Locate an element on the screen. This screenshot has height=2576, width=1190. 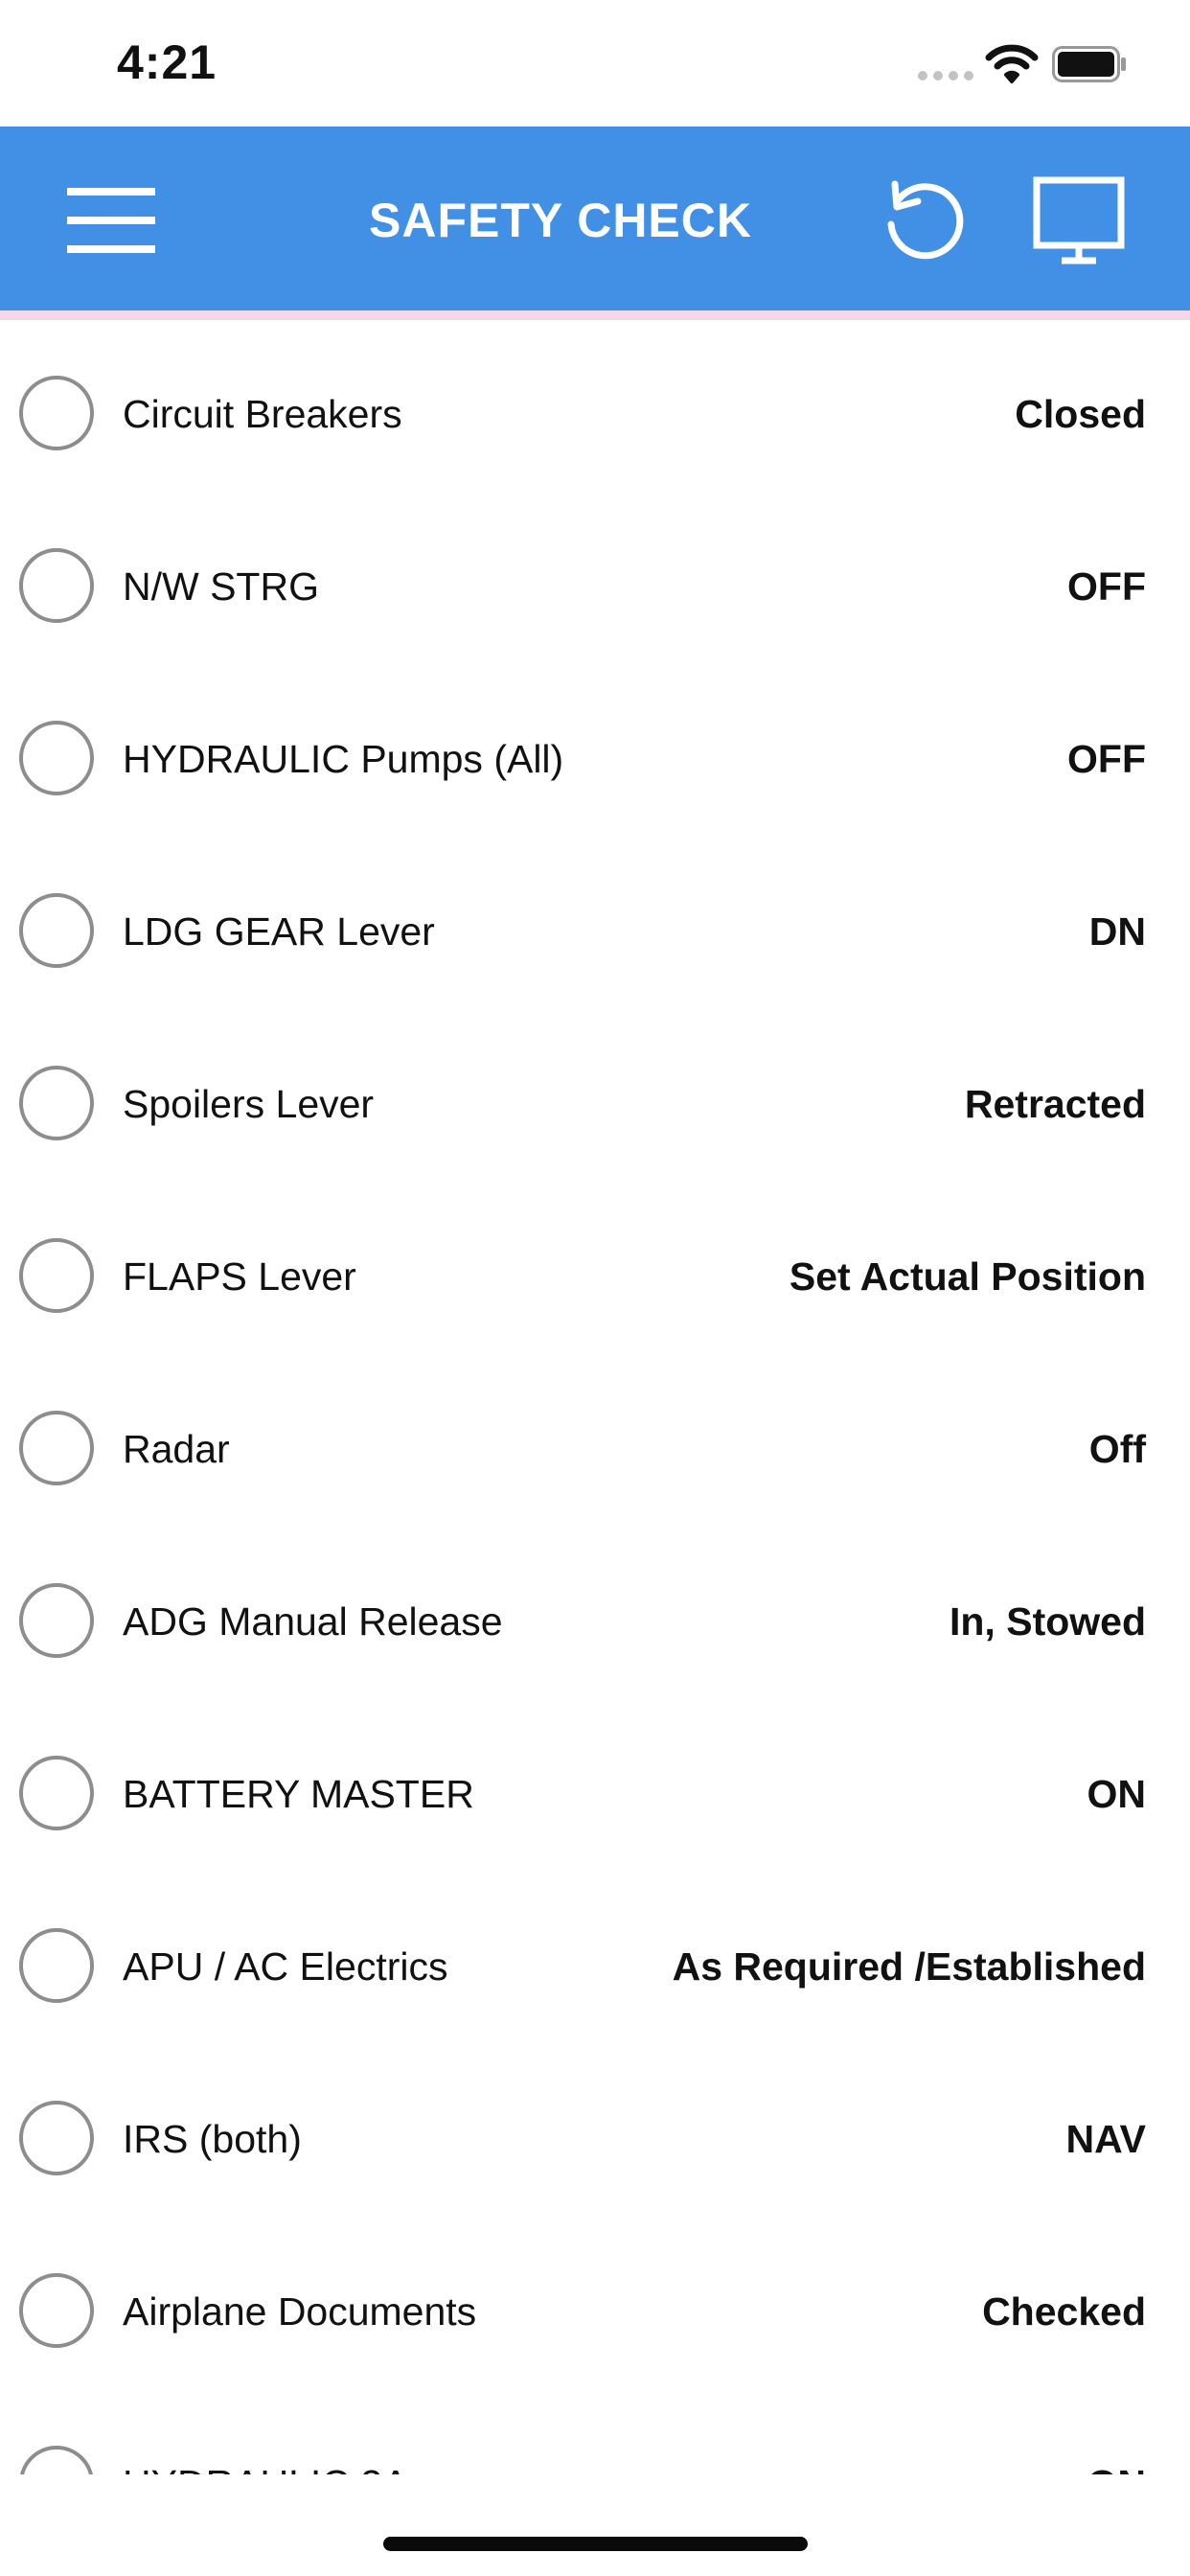
checklist-item-value: DN is located at coordinates (1117, 931).